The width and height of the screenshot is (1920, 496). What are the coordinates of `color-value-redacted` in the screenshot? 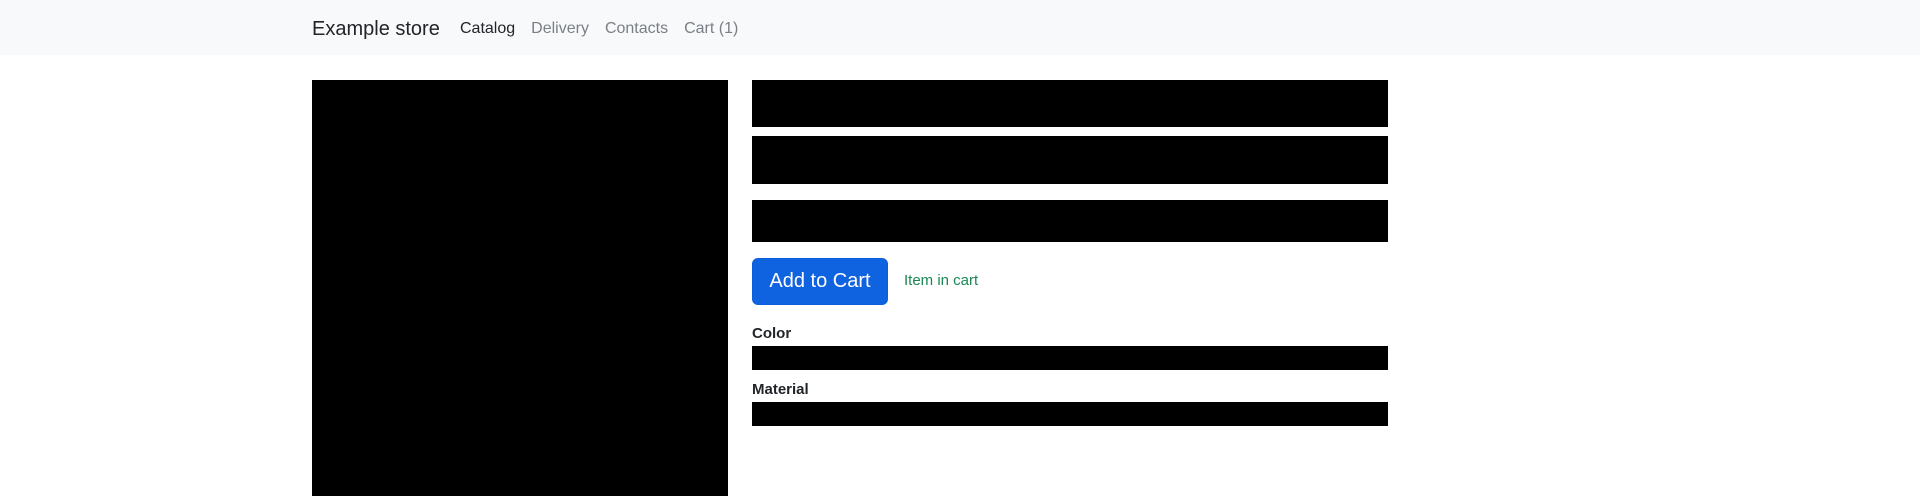 It's located at (1070, 358).